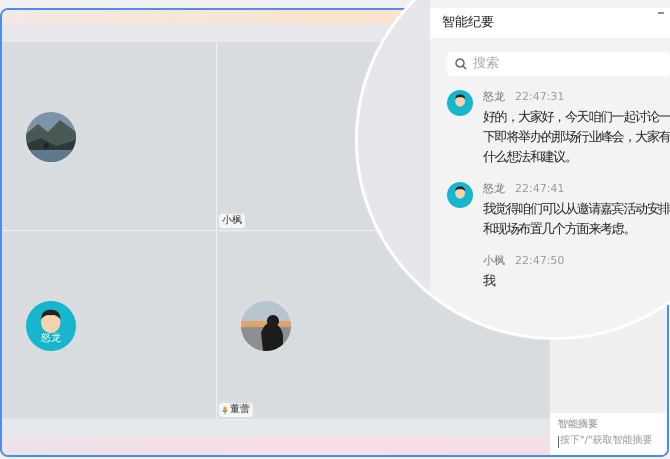 The image size is (670, 459). Describe the element at coordinates (578, 425) in the screenshot. I see `summary-label: 智能摘要` at that location.